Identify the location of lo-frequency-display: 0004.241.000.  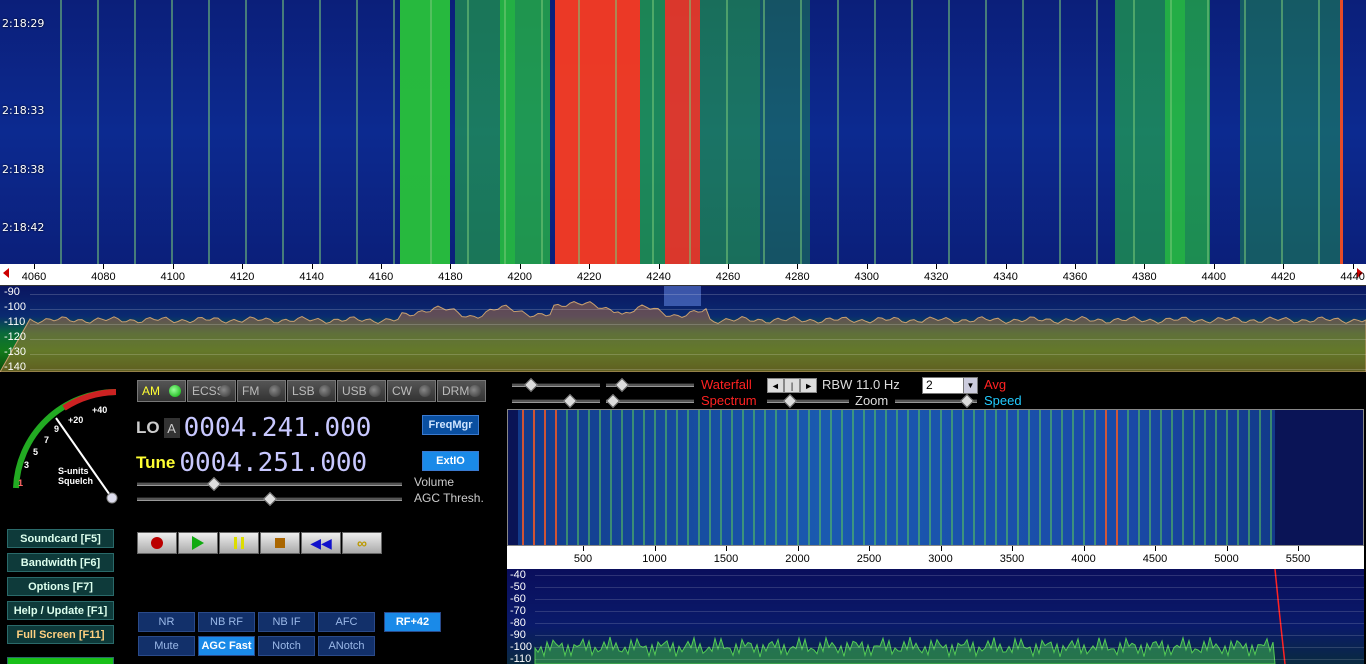
(278, 428).